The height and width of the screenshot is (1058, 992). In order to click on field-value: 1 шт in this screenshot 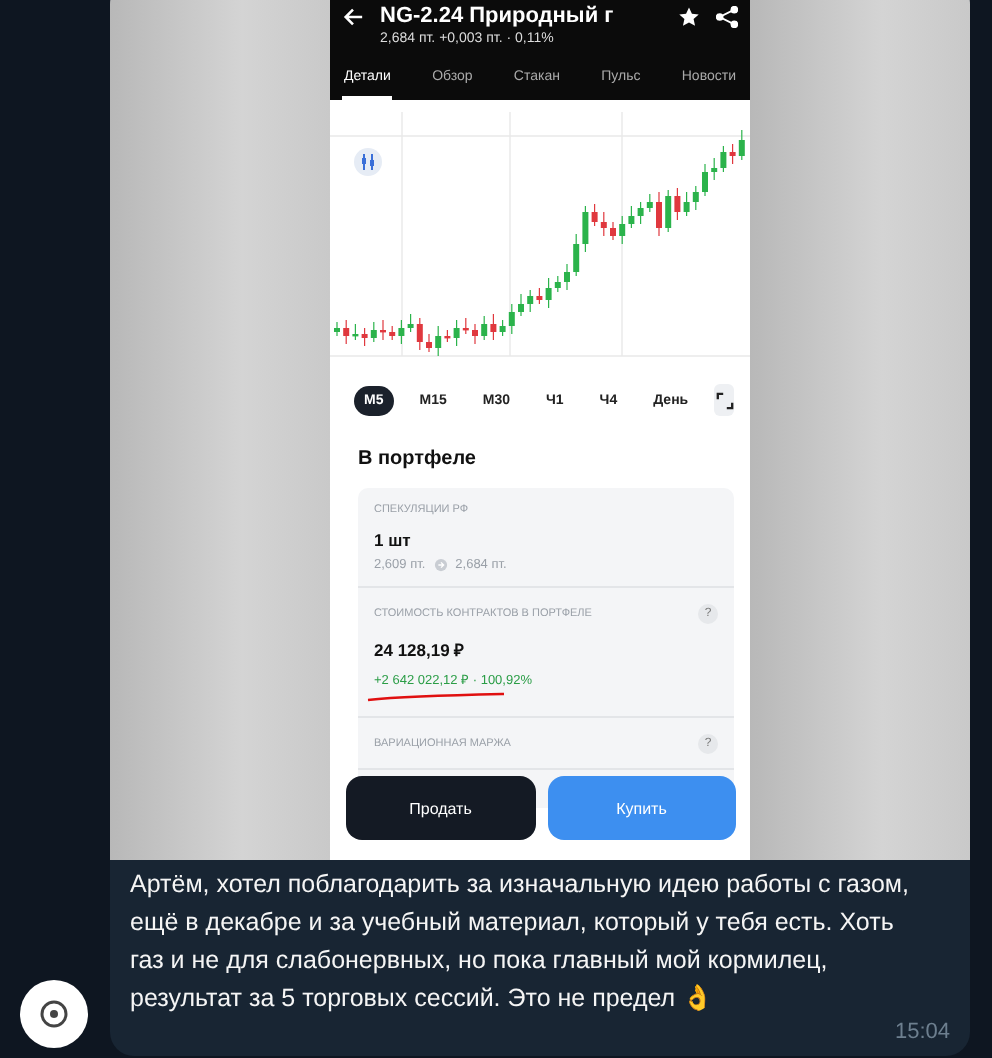, I will do `click(393, 540)`.